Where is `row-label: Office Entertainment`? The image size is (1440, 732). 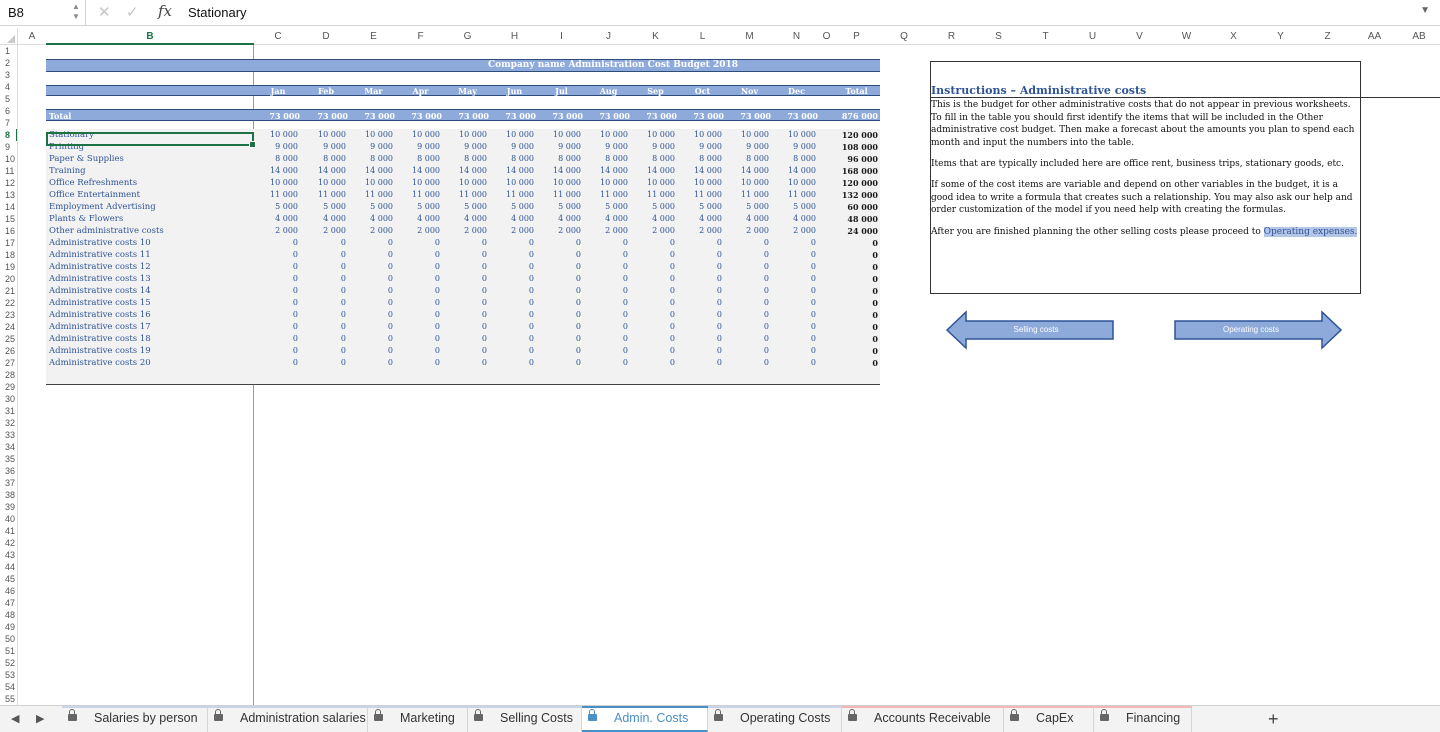 row-label: Office Entertainment is located at coordinates (94, 195).